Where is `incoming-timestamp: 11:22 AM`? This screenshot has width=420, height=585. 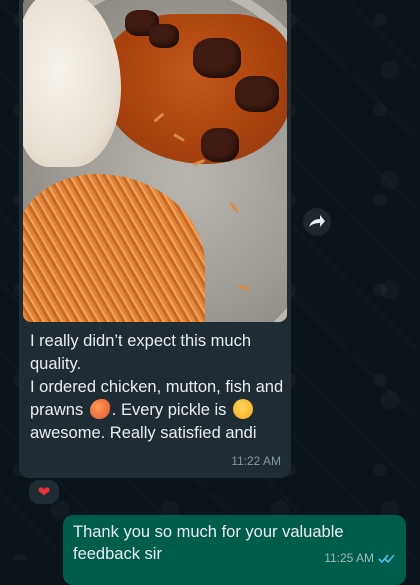 incoming-timestamp: 11:22 AM is located at coordinates (256, 461).